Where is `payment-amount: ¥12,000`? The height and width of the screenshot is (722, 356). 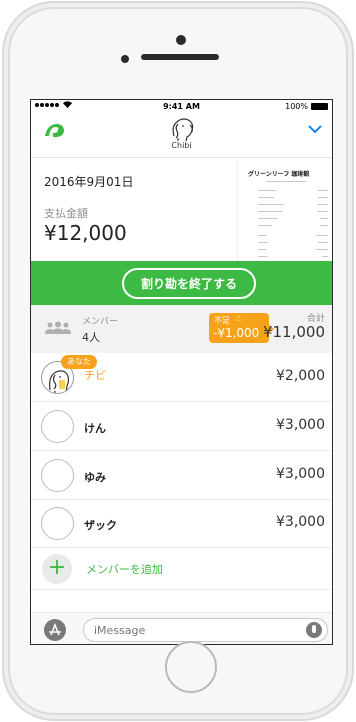 payment-amount: ¥12,000 is located at coordinates (85, 233).